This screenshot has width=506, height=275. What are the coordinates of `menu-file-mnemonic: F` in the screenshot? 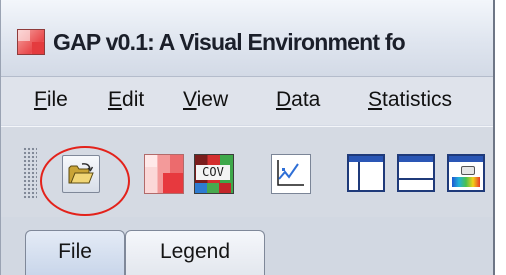 It's located at (40, 99).